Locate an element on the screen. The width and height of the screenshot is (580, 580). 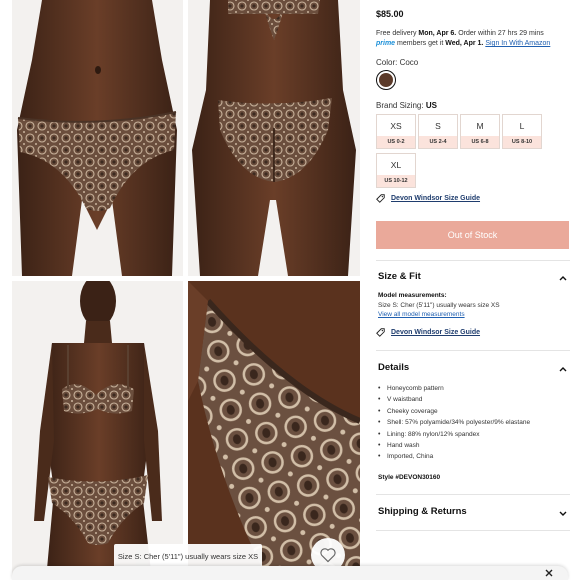
size-fit-title: Size & Fit is located at coordinates (399, 276).